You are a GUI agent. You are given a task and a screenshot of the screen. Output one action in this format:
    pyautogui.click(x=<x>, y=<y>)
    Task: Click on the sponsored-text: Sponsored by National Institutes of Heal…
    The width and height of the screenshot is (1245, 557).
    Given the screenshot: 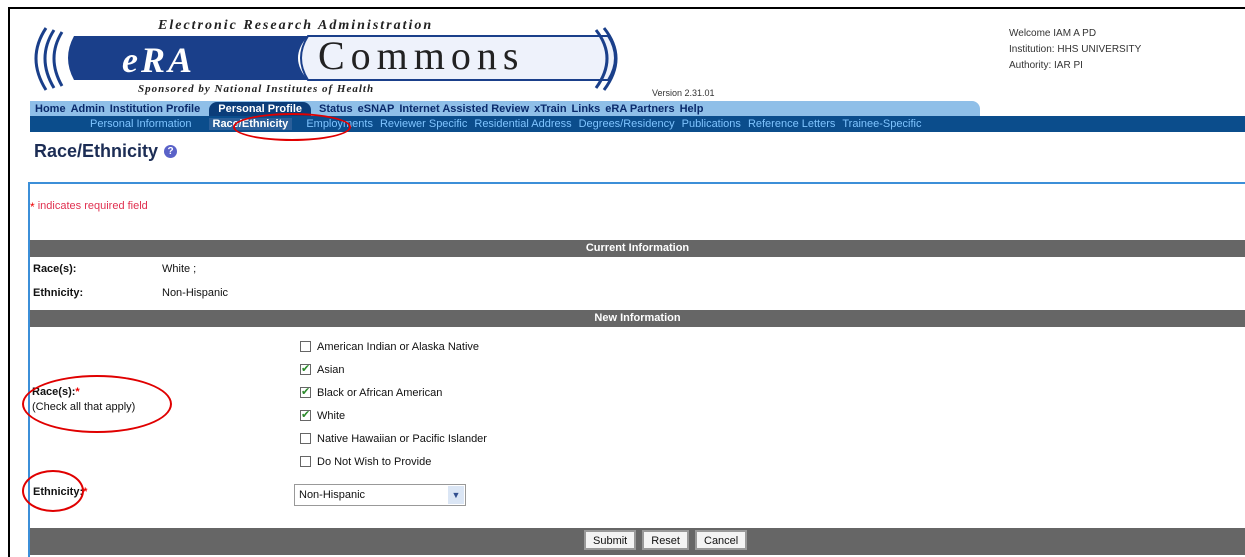 What is the action you would take?
    pyautogui.click(x=256, y=89)
    